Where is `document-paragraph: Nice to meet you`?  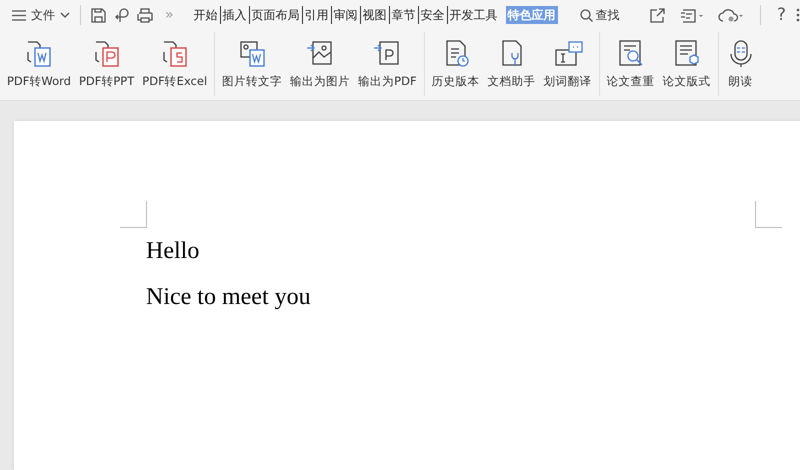 document-paragraph: Nice to meet you is located at coordinates (229, 297).